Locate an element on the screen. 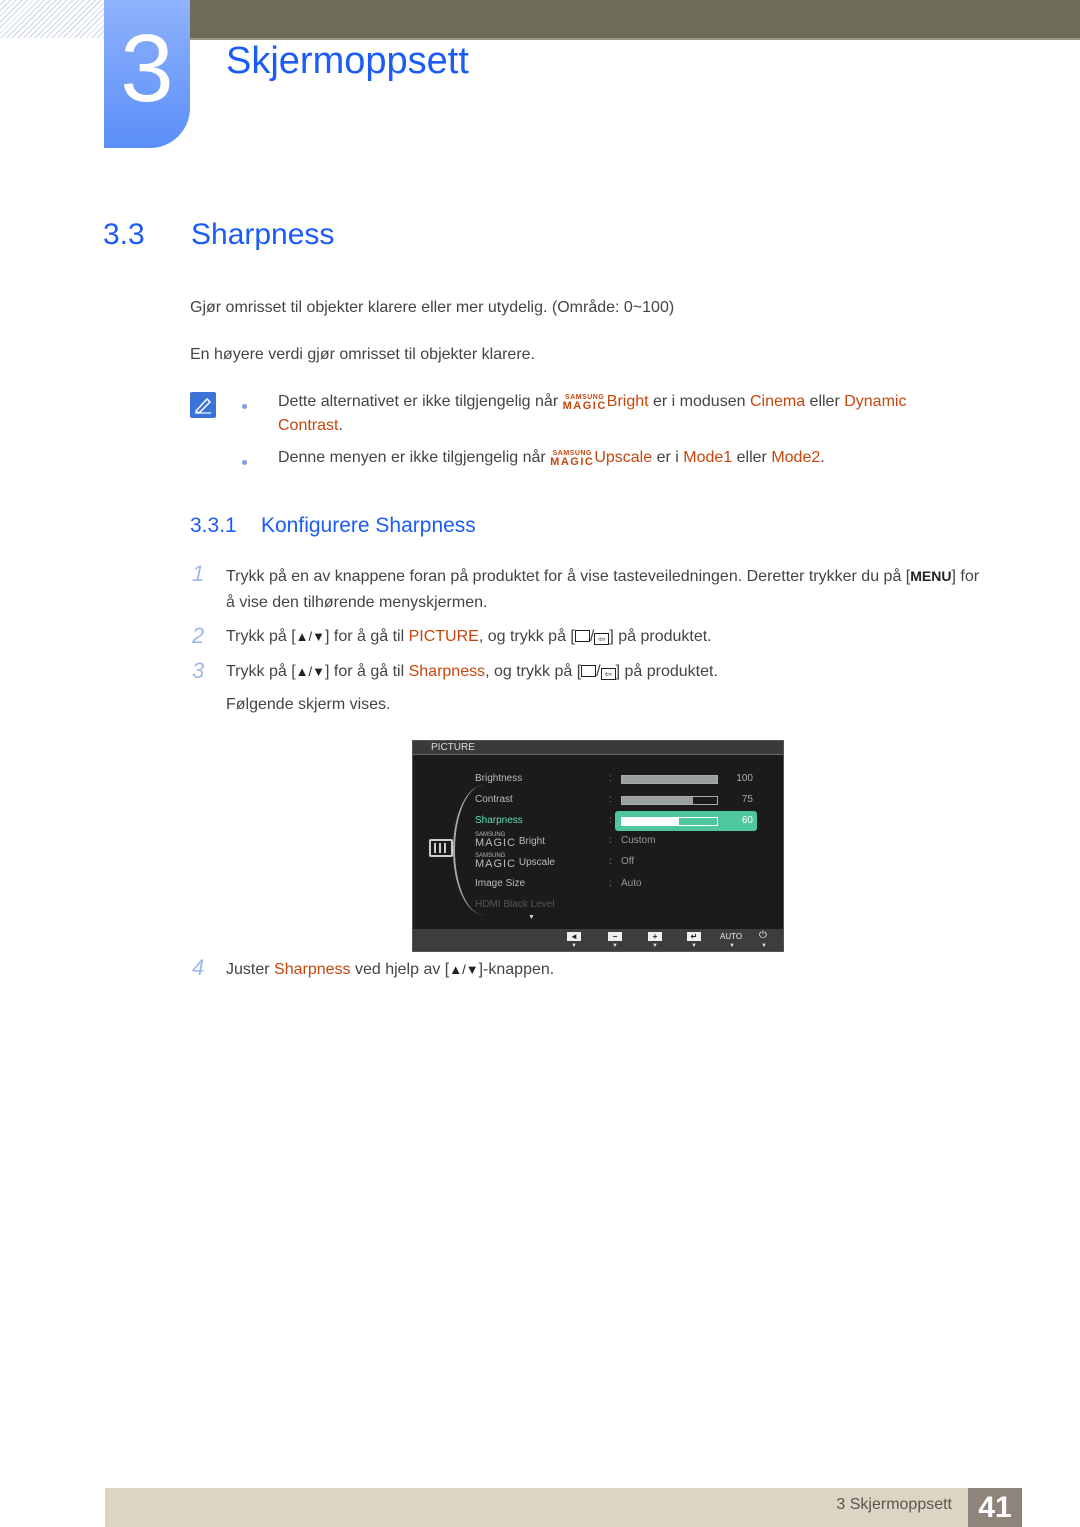  brightness-bar is located at coordinates (669, 779).